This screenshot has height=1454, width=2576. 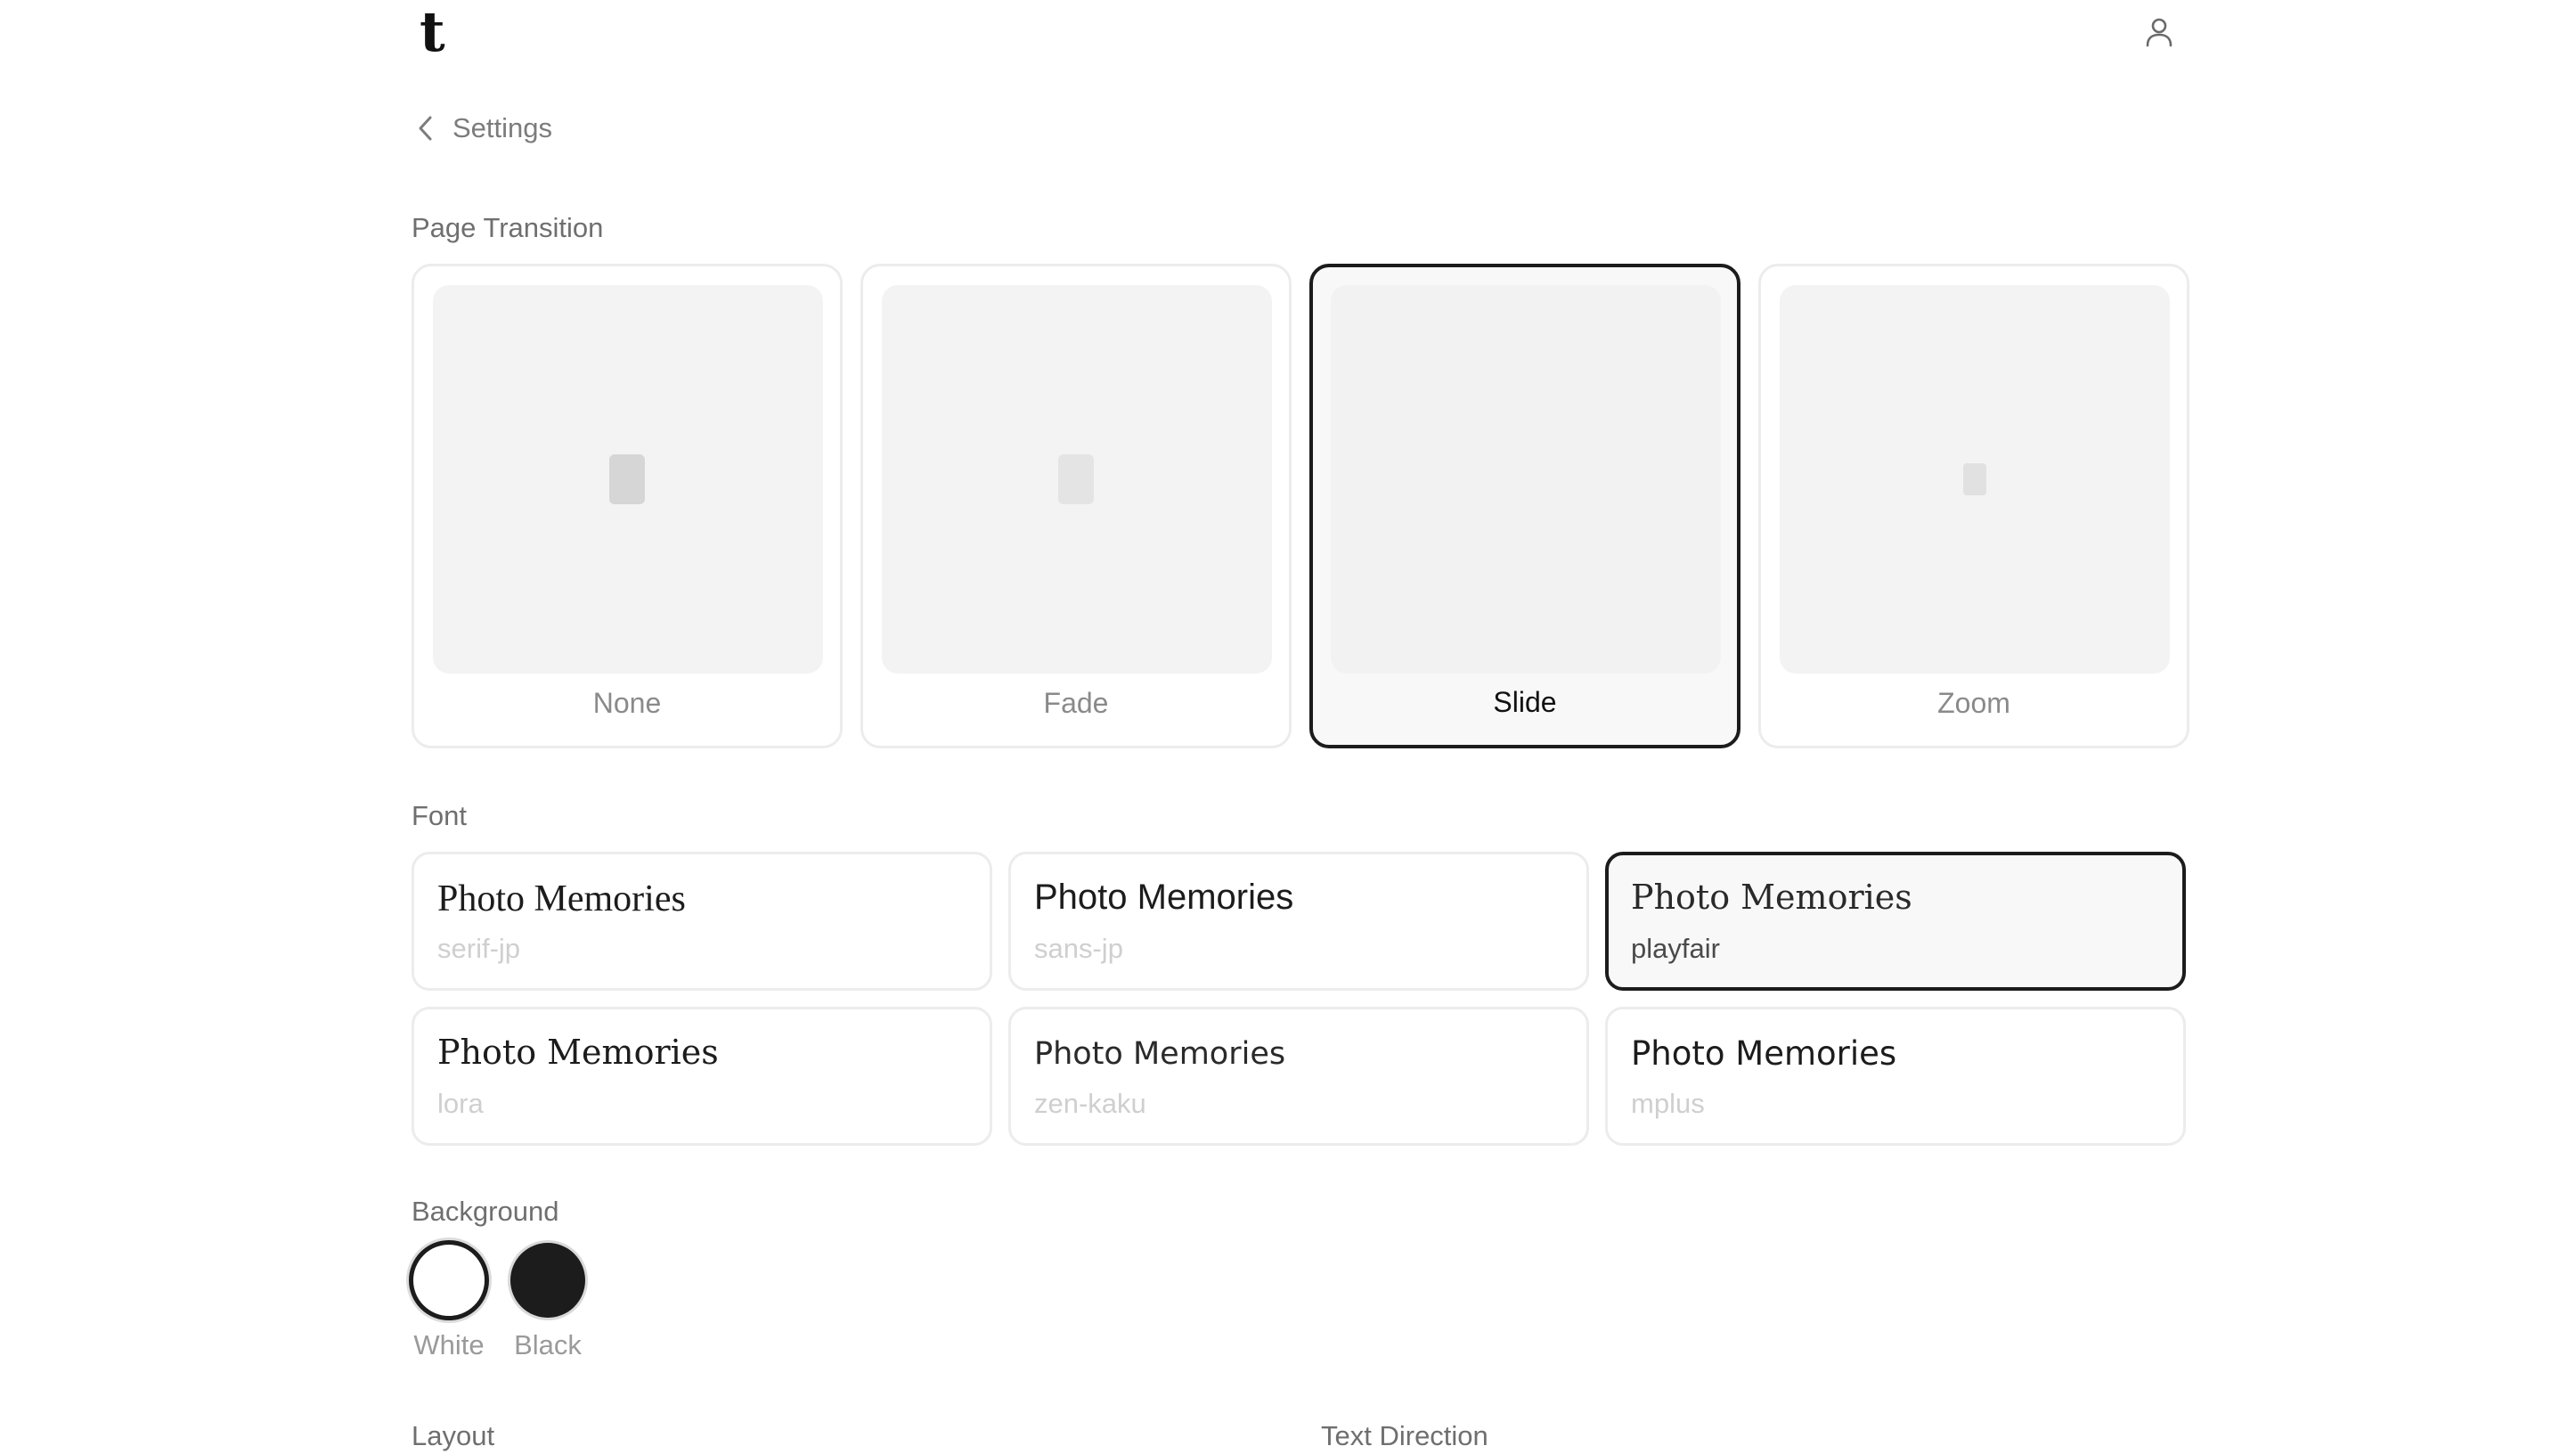 I want to click on font-option-mplus: Photo Memories mplus, so click(x=1896, y=1076).